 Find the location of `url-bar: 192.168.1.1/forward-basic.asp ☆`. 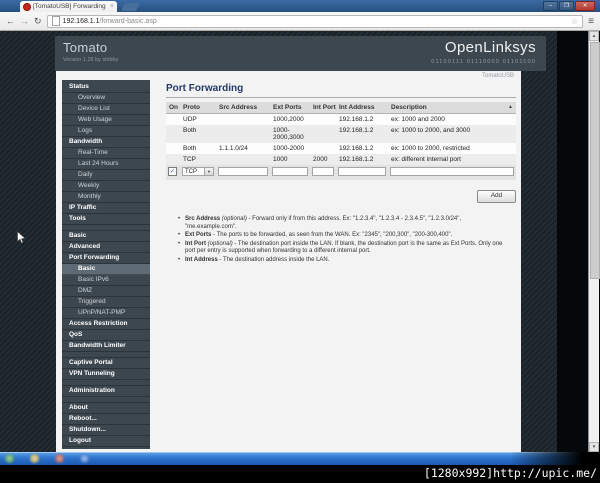

url-bar: 192.168.1.1/forward-basic.asp ☆ is located at coordinates (315, 21).